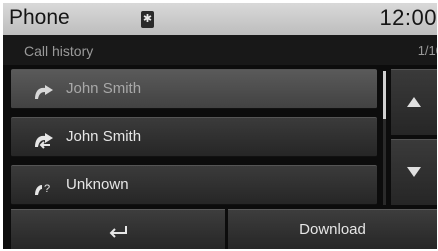  Describe the element at coordinates (39, 17) in the screenshot. I see `app-title: Phone` at that location.